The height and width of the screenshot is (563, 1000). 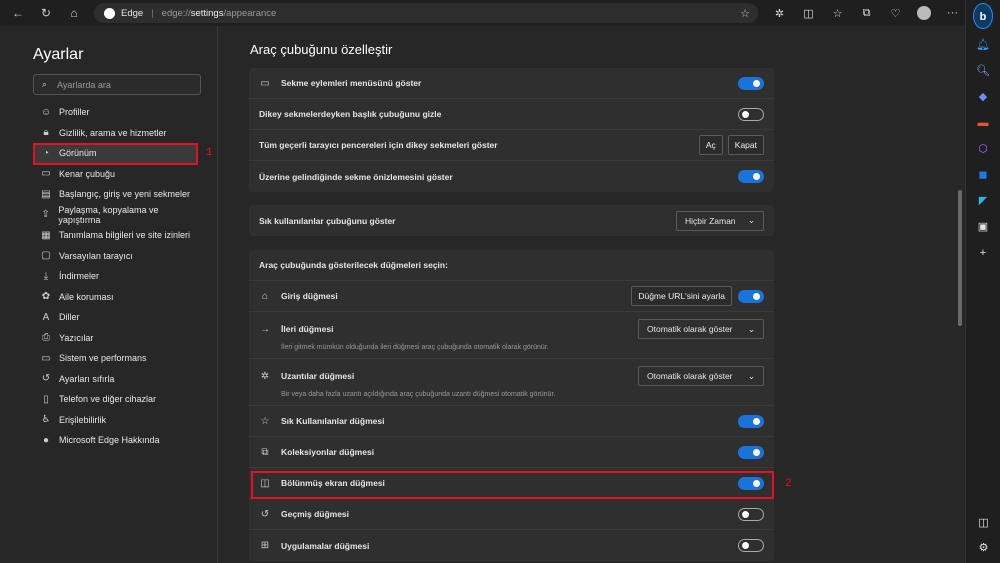 What do you see at coordinates (511, 296) in the screenshot?
I see `home-button-row: ⌂ Giriş düğmesi Düğme URL'sini ayarla` at bounding box center [511, 296].